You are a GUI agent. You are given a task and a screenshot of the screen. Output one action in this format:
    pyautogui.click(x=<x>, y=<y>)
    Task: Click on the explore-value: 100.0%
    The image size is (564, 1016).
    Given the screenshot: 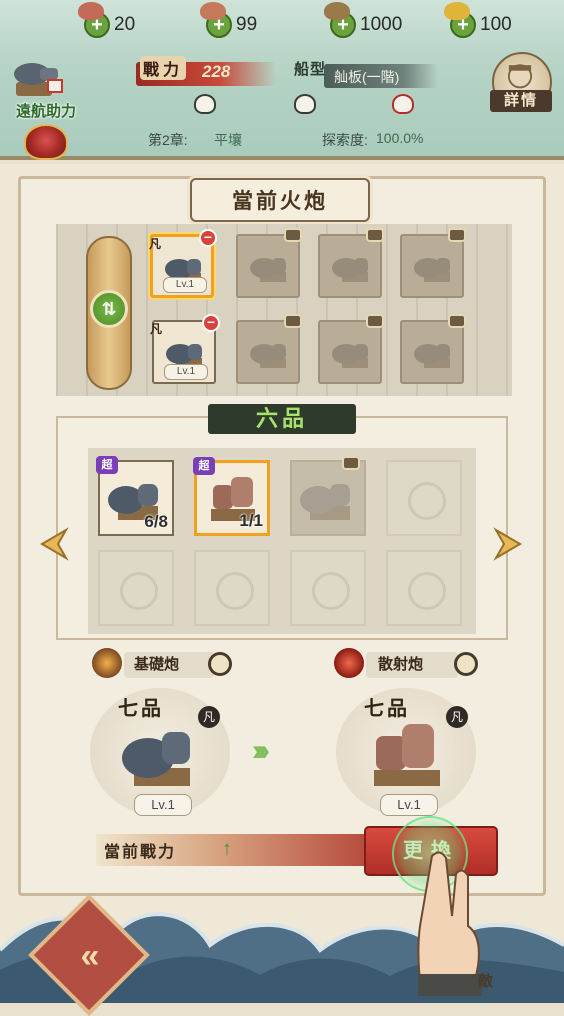 What is the action you would take?
    pyautogui.click(x=400, y=138)
    